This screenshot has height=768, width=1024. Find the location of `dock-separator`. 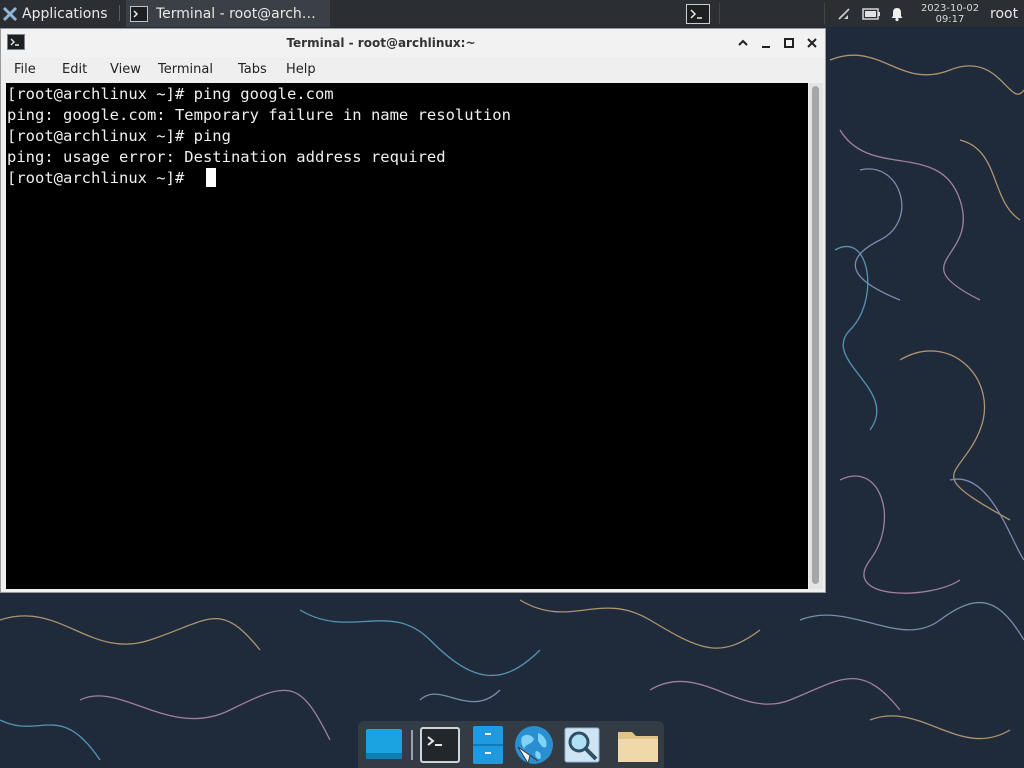

dock-separator is located at coordinates (412, 745).